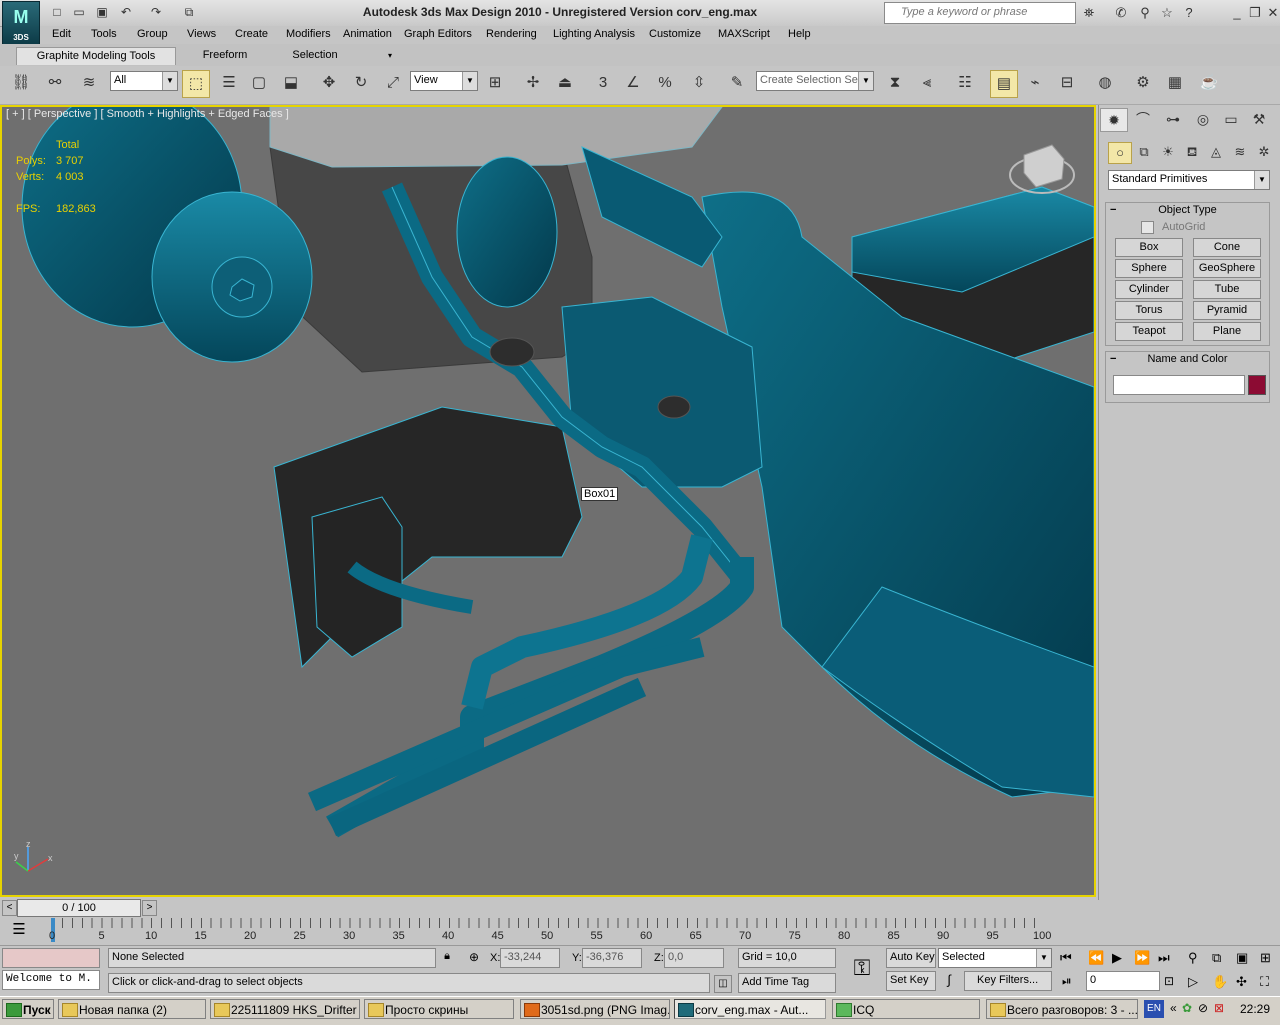  I want to click on geosphere-button: GeoSphere, so click(1227, 268).